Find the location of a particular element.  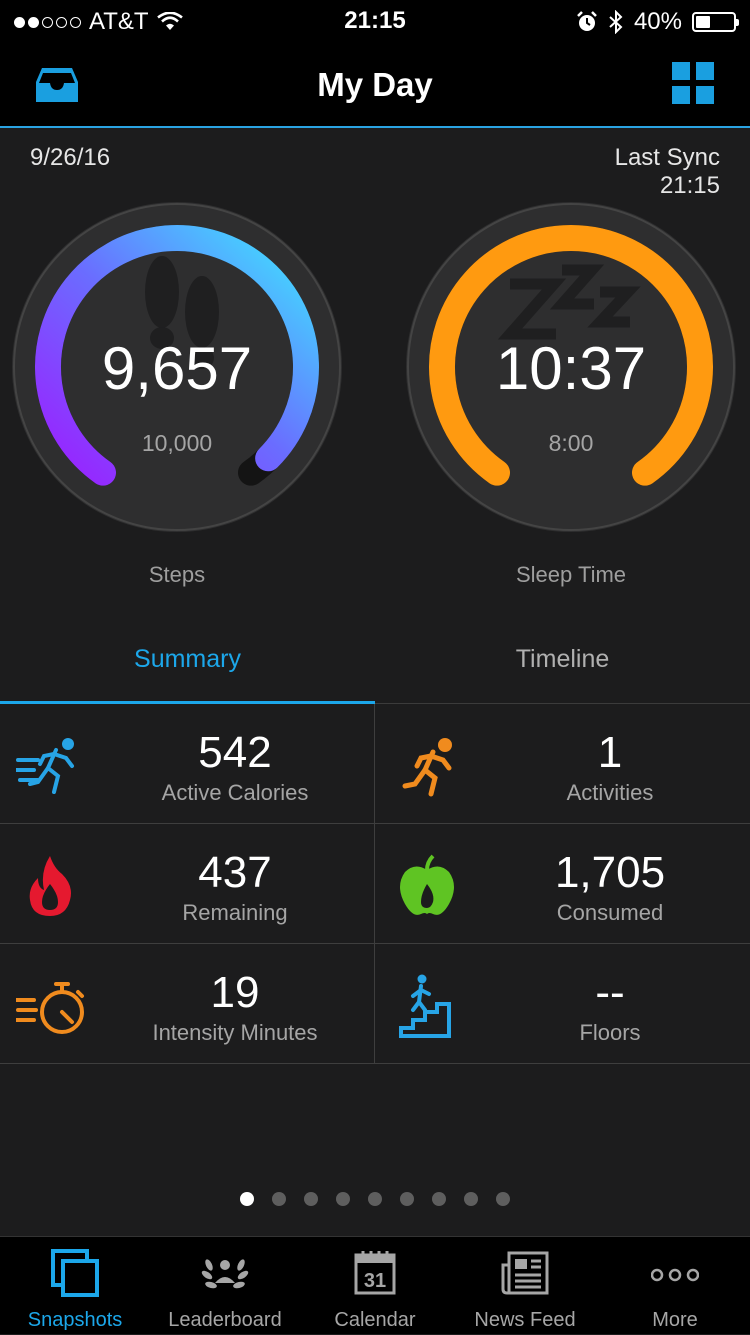

tab-snapshots: Snapshots is located at coordinates (75, 1286).